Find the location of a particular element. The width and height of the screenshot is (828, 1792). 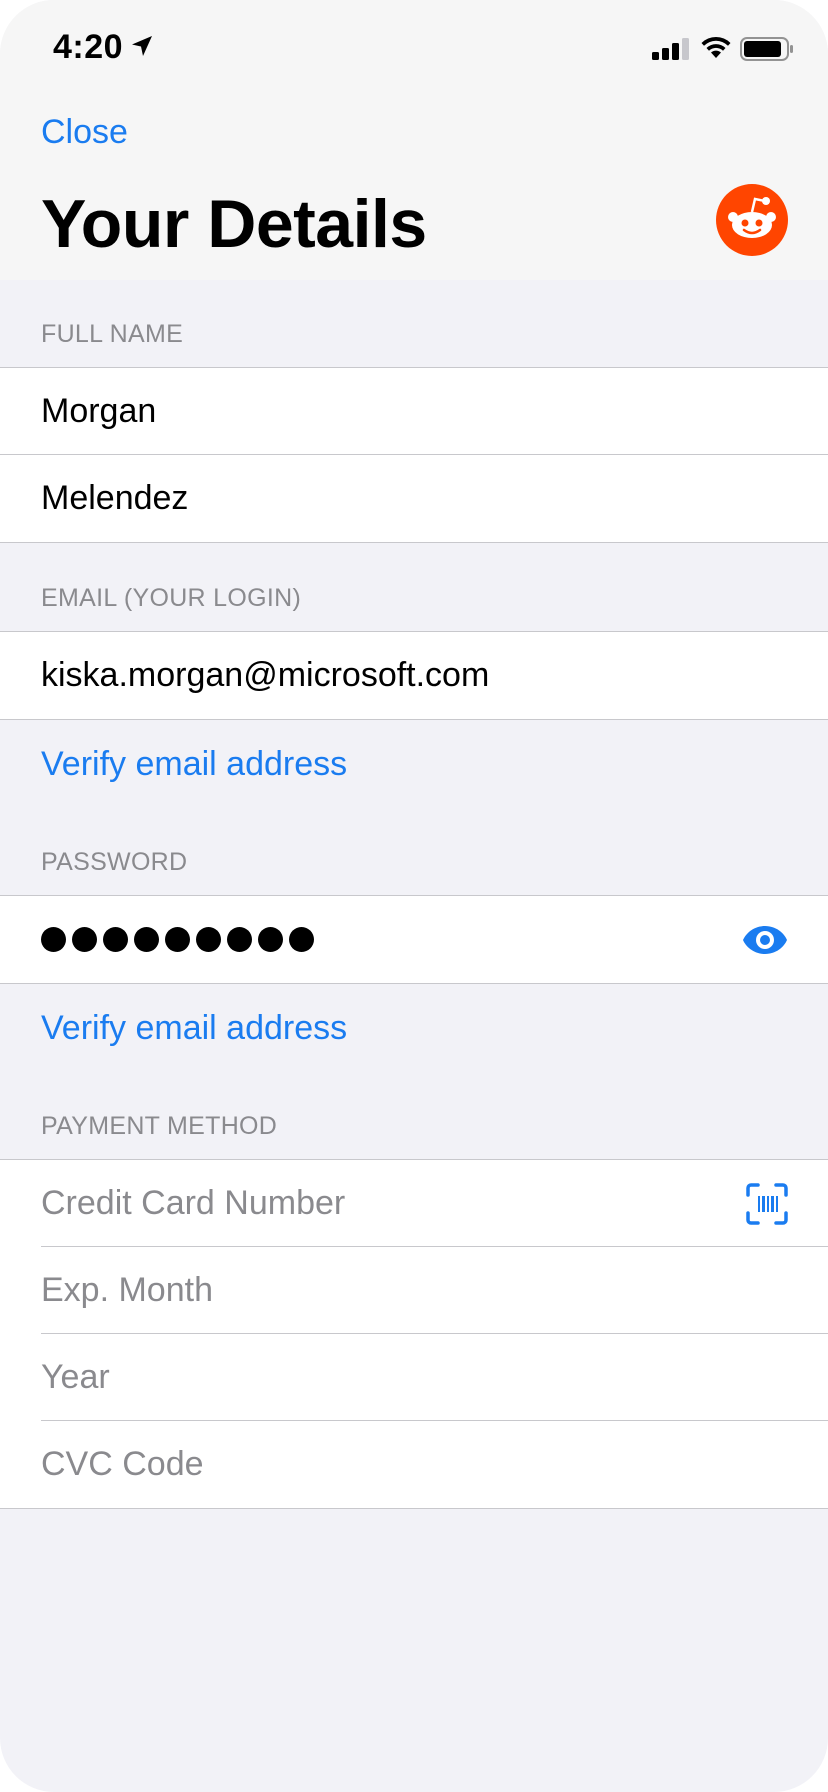

last-name-field: Melendez is located at coordinates (414, 498).